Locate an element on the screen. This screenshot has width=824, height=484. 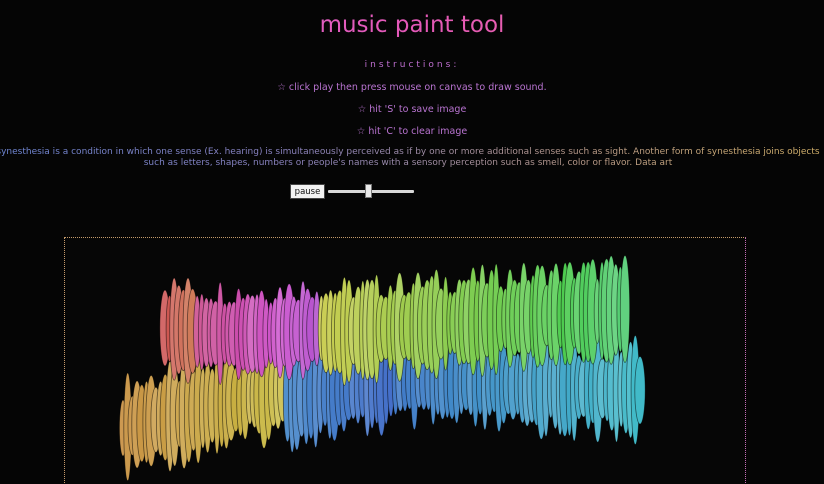
volume-slider is located at coordinates (371, 191).